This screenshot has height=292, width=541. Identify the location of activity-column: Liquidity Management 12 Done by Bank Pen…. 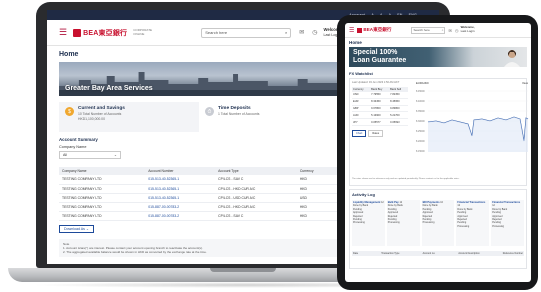
(368, 223).